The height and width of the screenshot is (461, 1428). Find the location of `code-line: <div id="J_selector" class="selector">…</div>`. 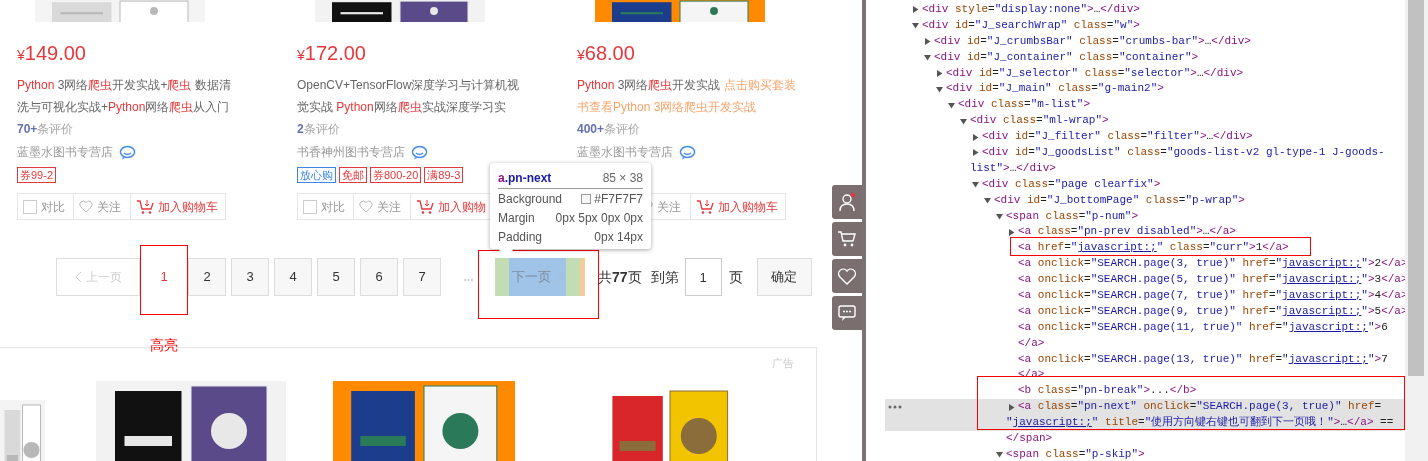

code-line: <div id="J_selector" class="selector">…</div> is located at coordinates (1095, 73).